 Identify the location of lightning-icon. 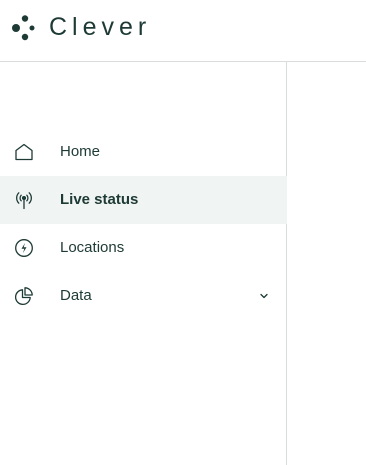
(24, 248).